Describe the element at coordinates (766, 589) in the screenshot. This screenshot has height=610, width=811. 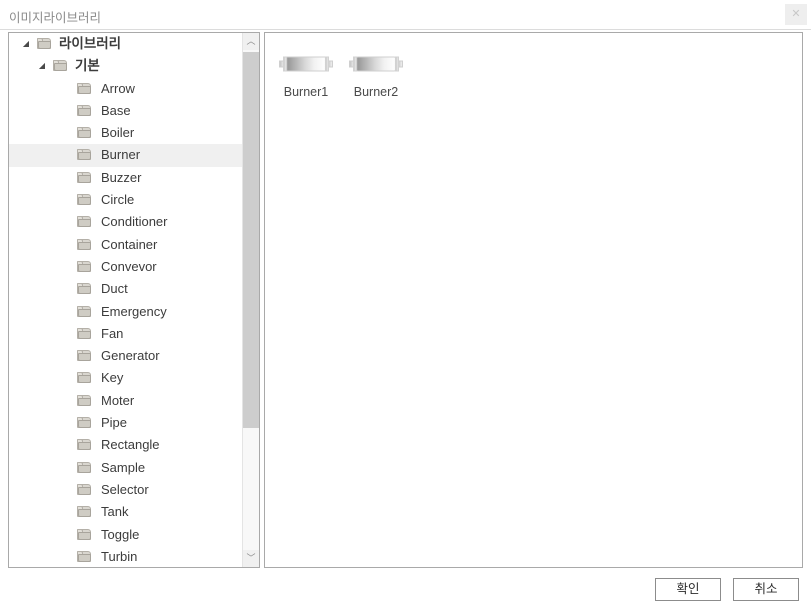
I see `cancel-button: 취소` at that location.